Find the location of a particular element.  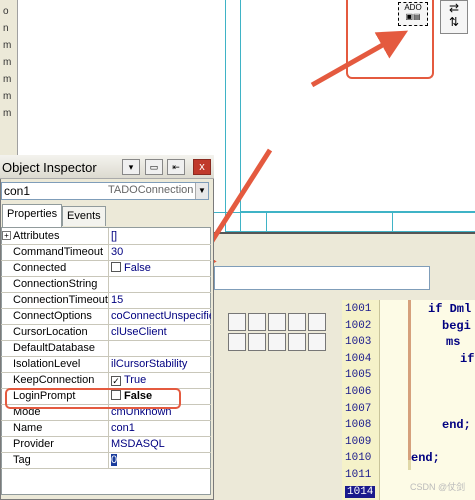

code-line: begi is located at coordinates (456, 326).